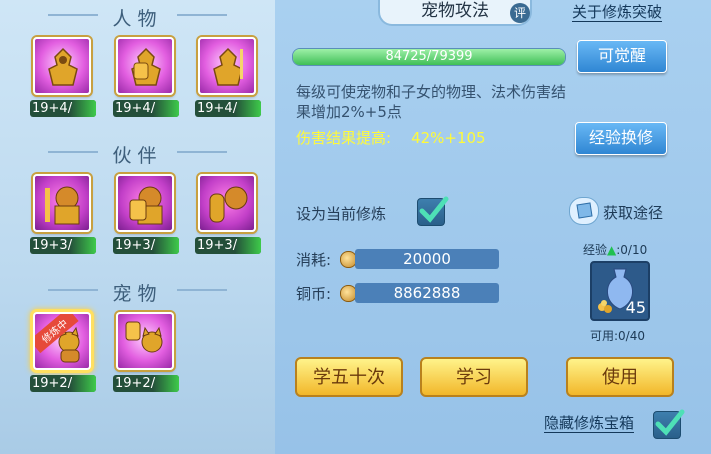 This screenshot has width=711, height=454. I want to click on get-way-link: 获取途径, so click(633, 212).